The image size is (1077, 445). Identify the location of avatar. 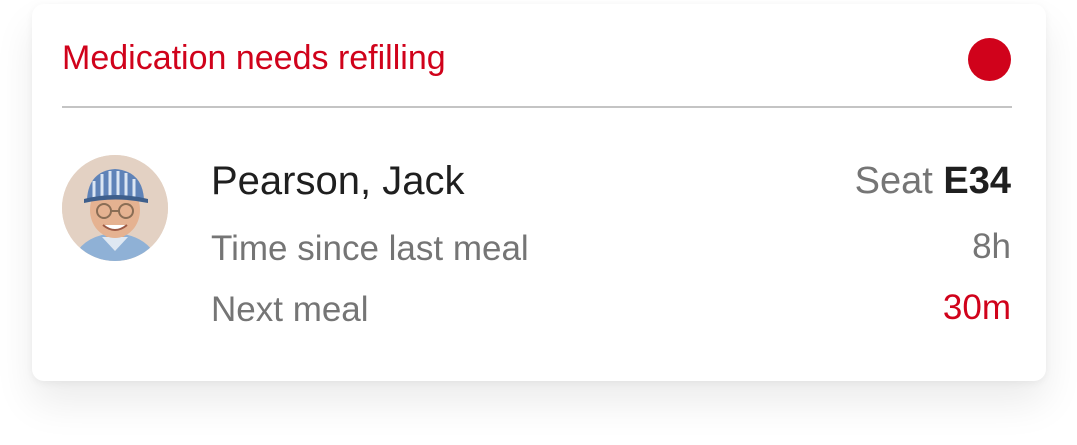
(115, 208).